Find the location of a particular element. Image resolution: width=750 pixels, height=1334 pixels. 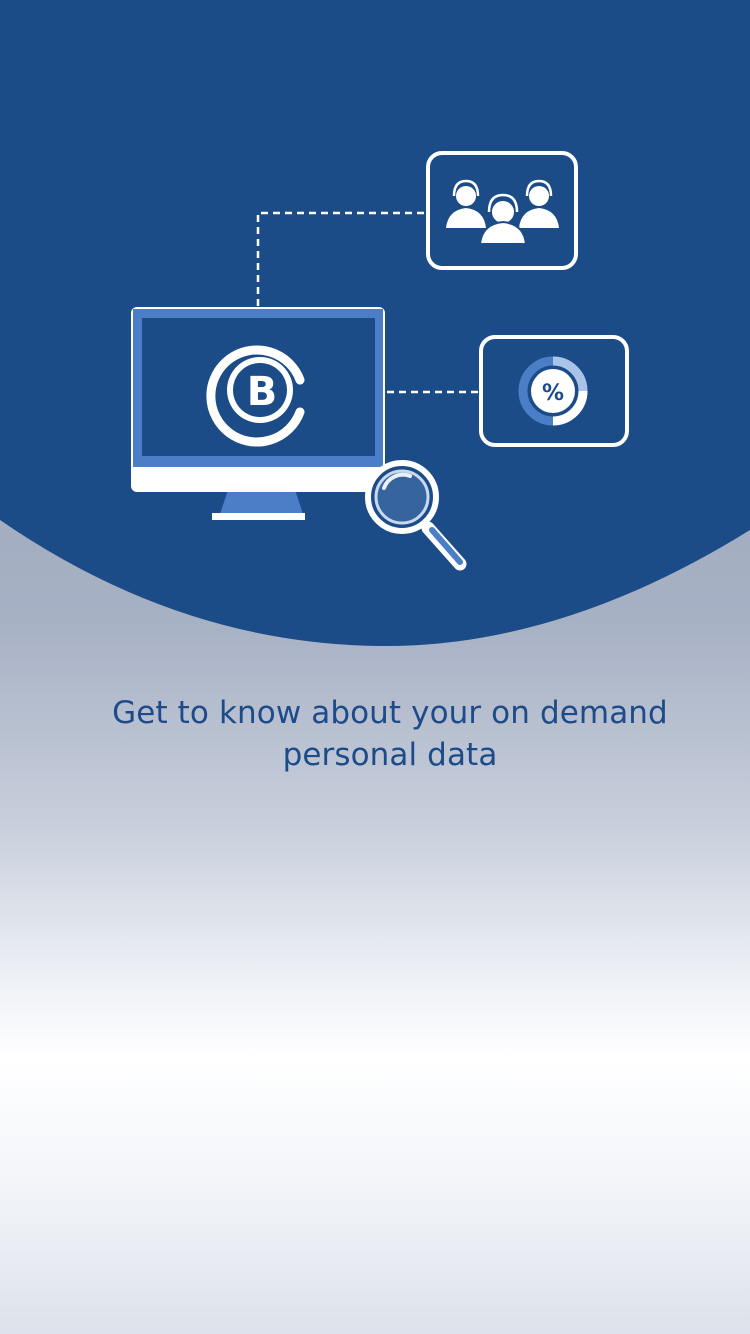

monitor-icon: B is located at coordinates (258, 413).